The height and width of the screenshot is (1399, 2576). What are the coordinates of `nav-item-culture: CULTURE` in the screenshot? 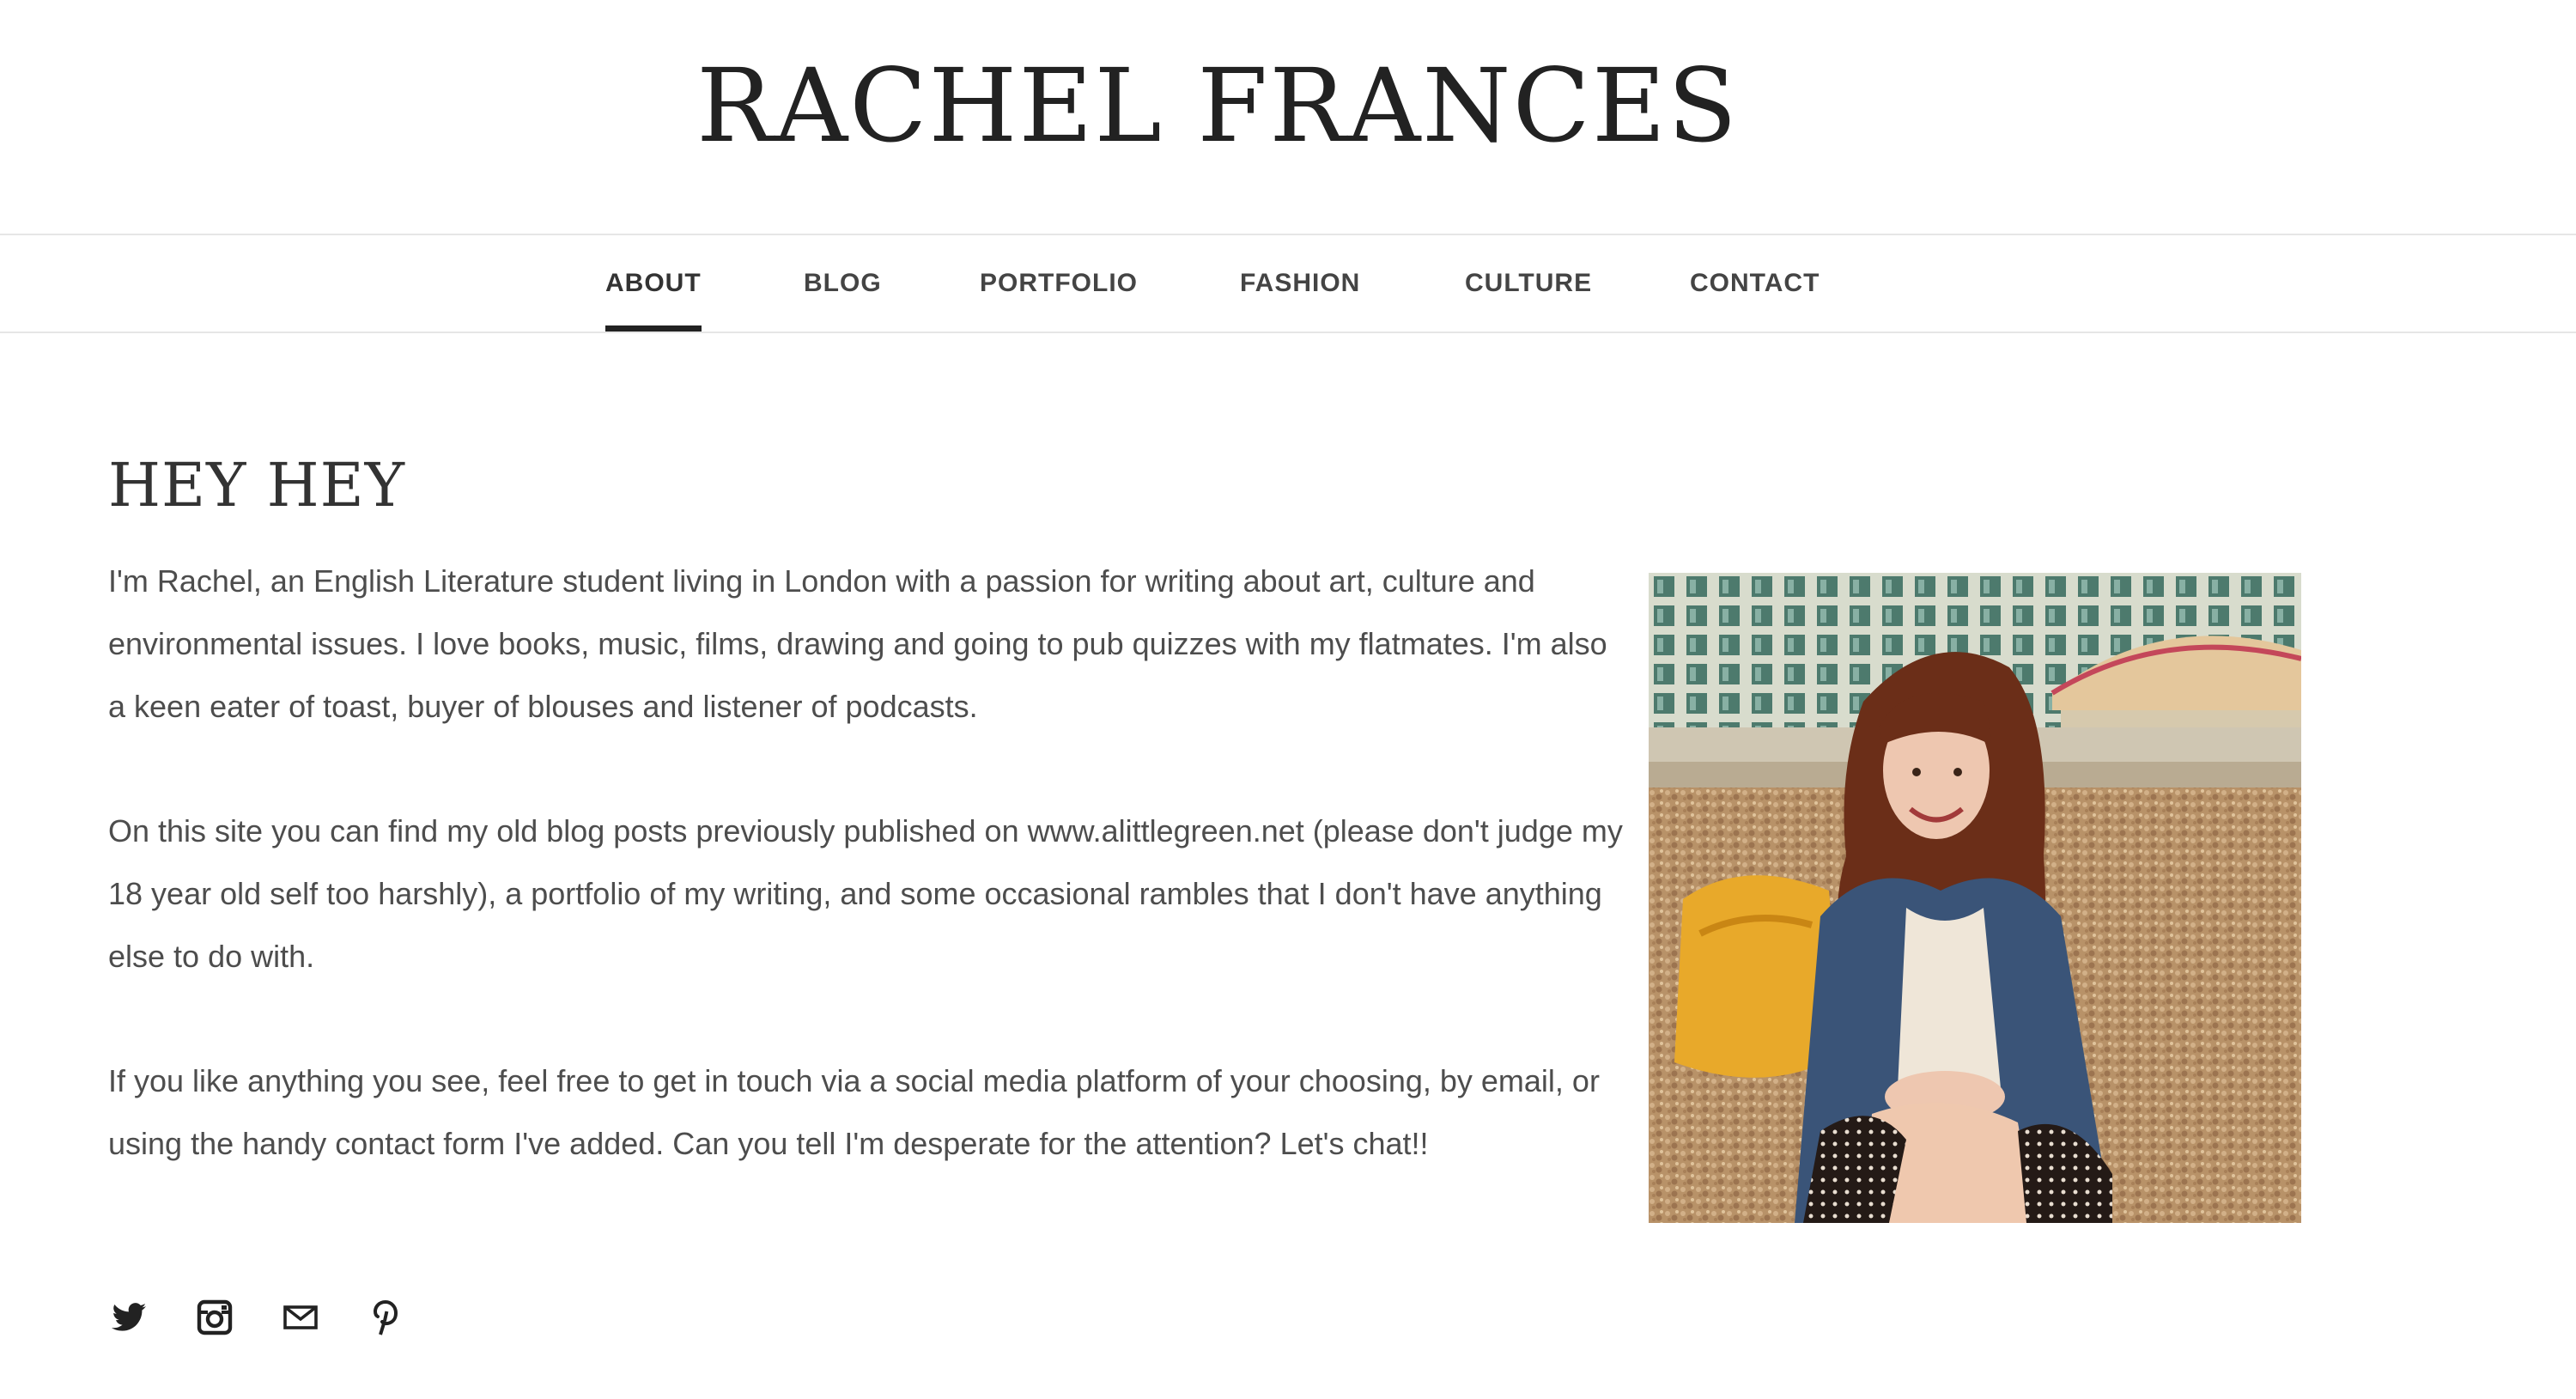 It's located at (1528, 283).